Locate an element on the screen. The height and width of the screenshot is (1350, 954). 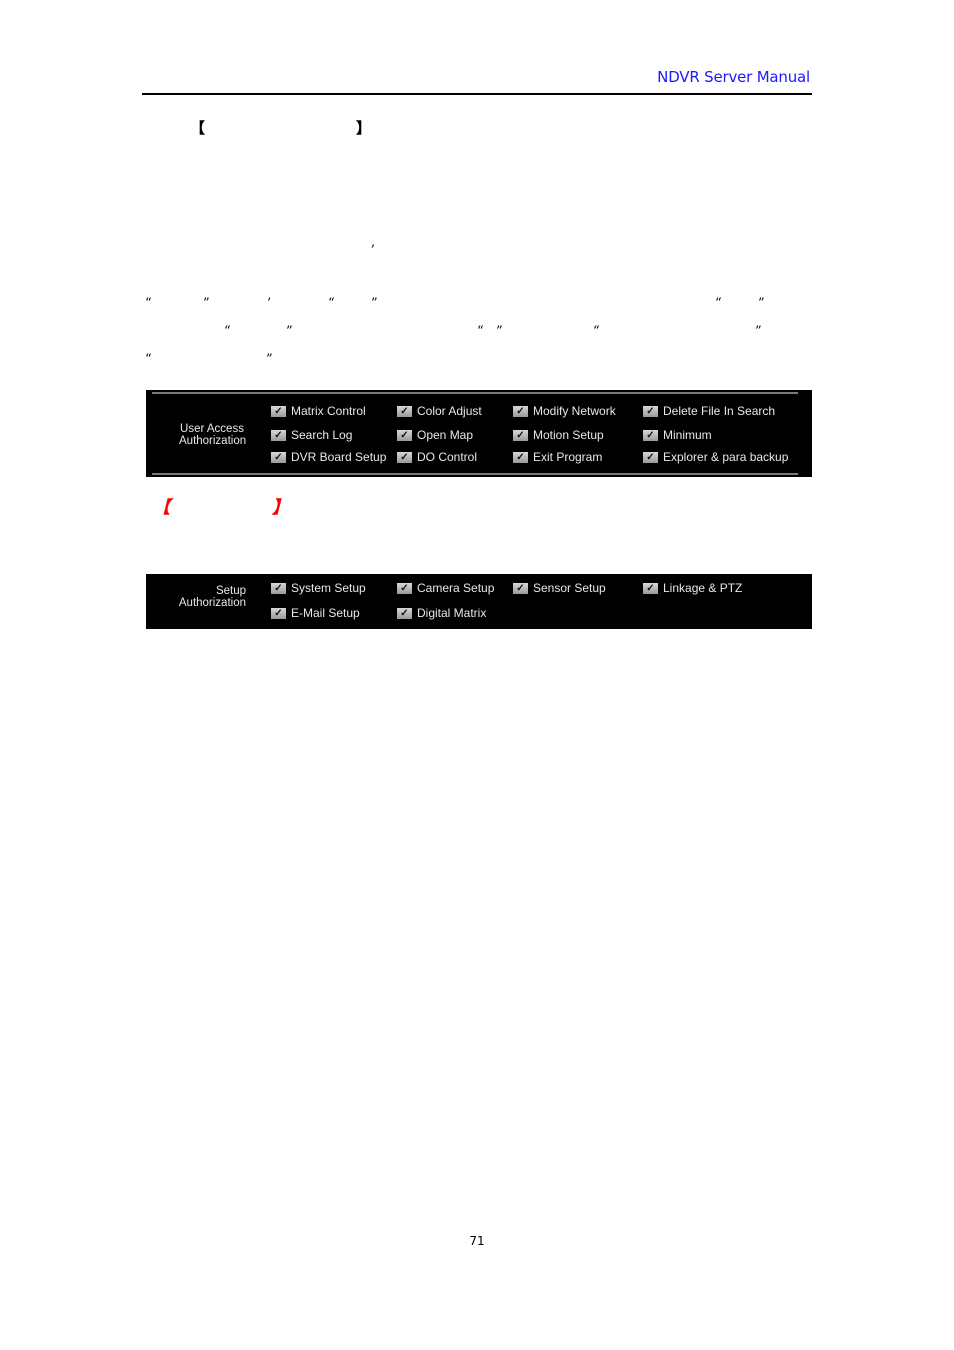
setup-authorization-label: Setup Authorization is located at coordinates (211, 597).